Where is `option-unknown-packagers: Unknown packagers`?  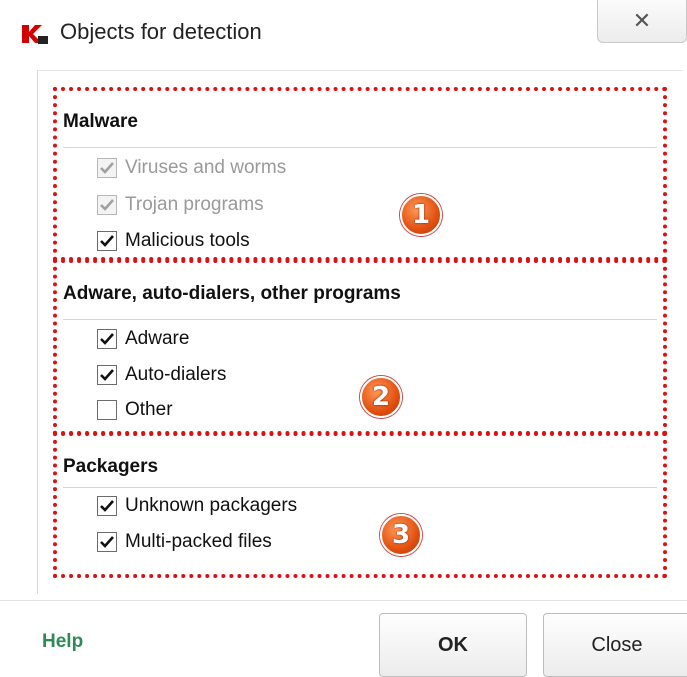 option-unknown-packagers: Unknown packagers is located at coordinates (197, 506).